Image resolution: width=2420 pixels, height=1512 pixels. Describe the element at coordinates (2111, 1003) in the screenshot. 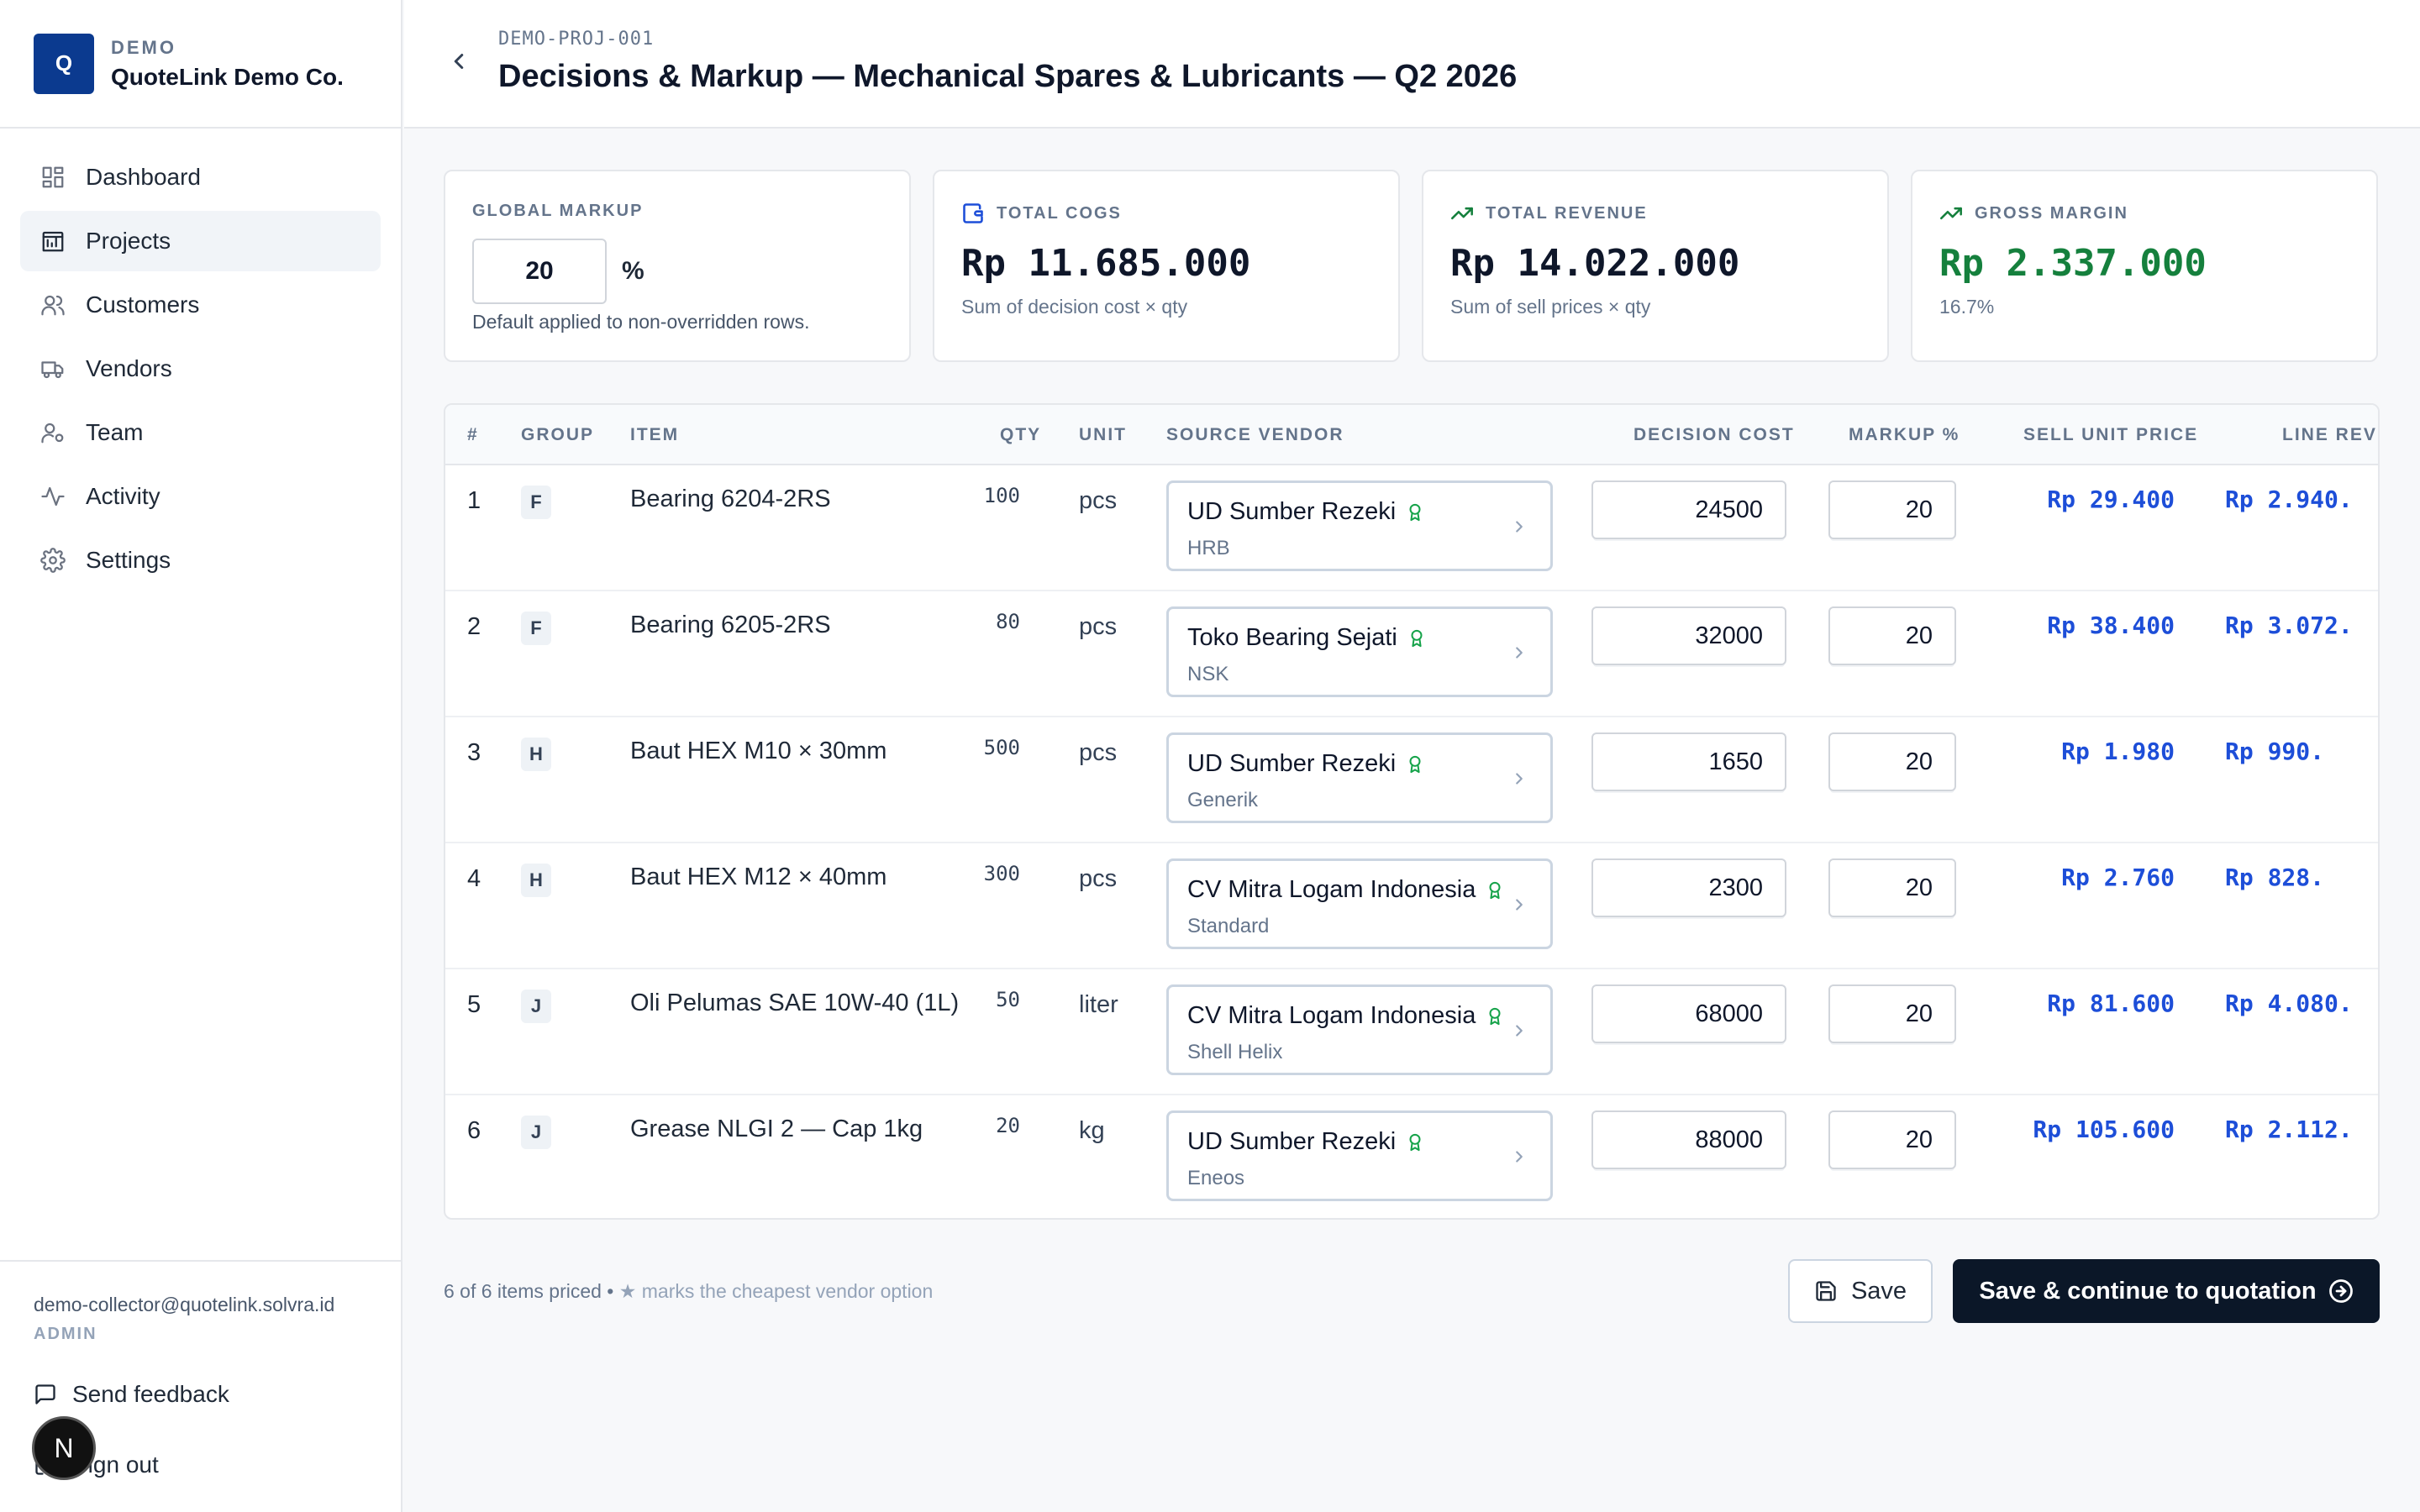

I see `sell-unit-price: Rp 81.600` at that location.